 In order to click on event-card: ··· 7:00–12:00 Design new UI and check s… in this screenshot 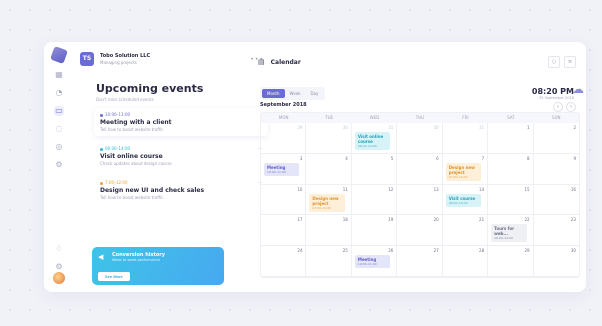, I will do `click(181, 190)`.